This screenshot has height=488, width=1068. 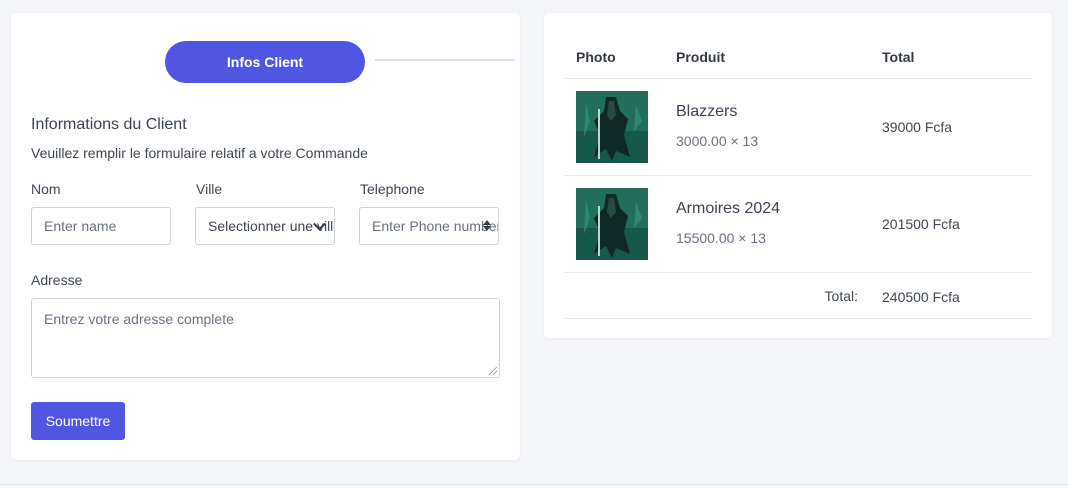 I want to click on header-divider, so click(x=798, y=78).